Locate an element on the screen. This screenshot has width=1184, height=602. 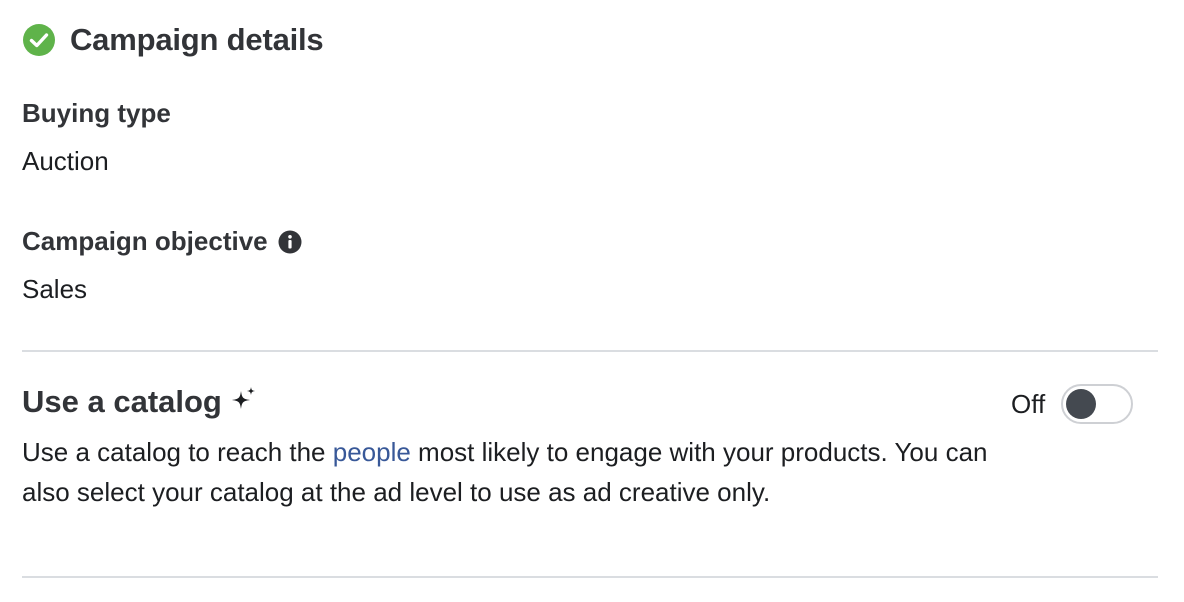
catalog-toggle-group: Off is located at coordinates (1072, 404).